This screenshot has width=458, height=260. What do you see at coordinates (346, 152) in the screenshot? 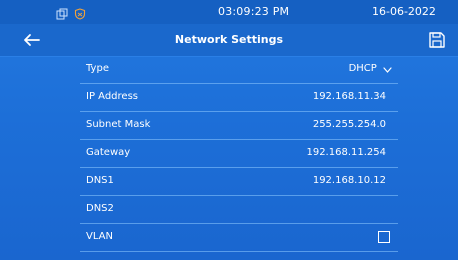
I see `gateway-value: 192.168.11.254` at bounding box center [346, 152].